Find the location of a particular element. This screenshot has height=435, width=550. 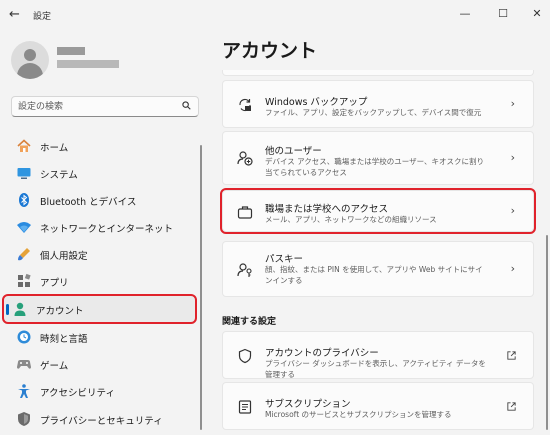

maximize-icon: ☐ is located at coordinates (503, 14).